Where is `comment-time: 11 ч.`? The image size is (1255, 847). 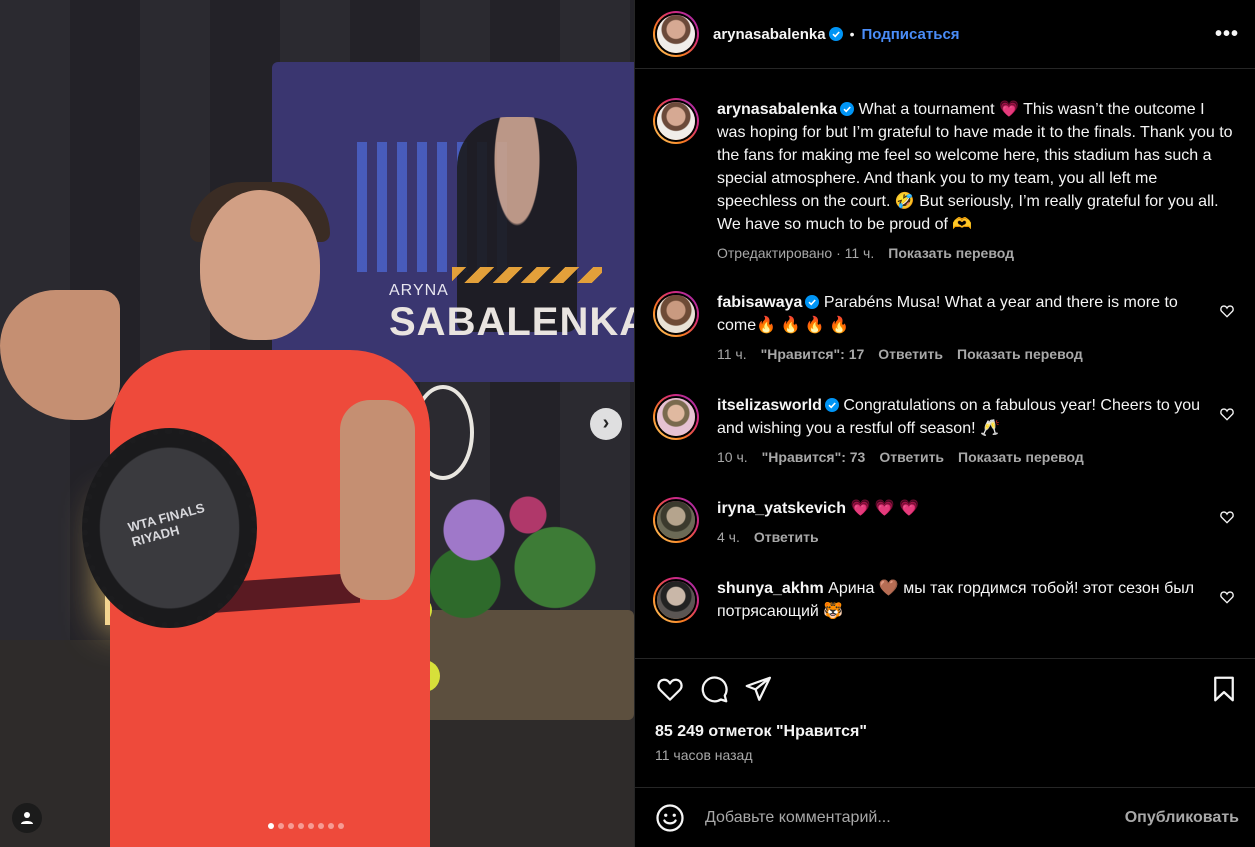
comment-time: 11 ч. is located at coordinates (732, 354).